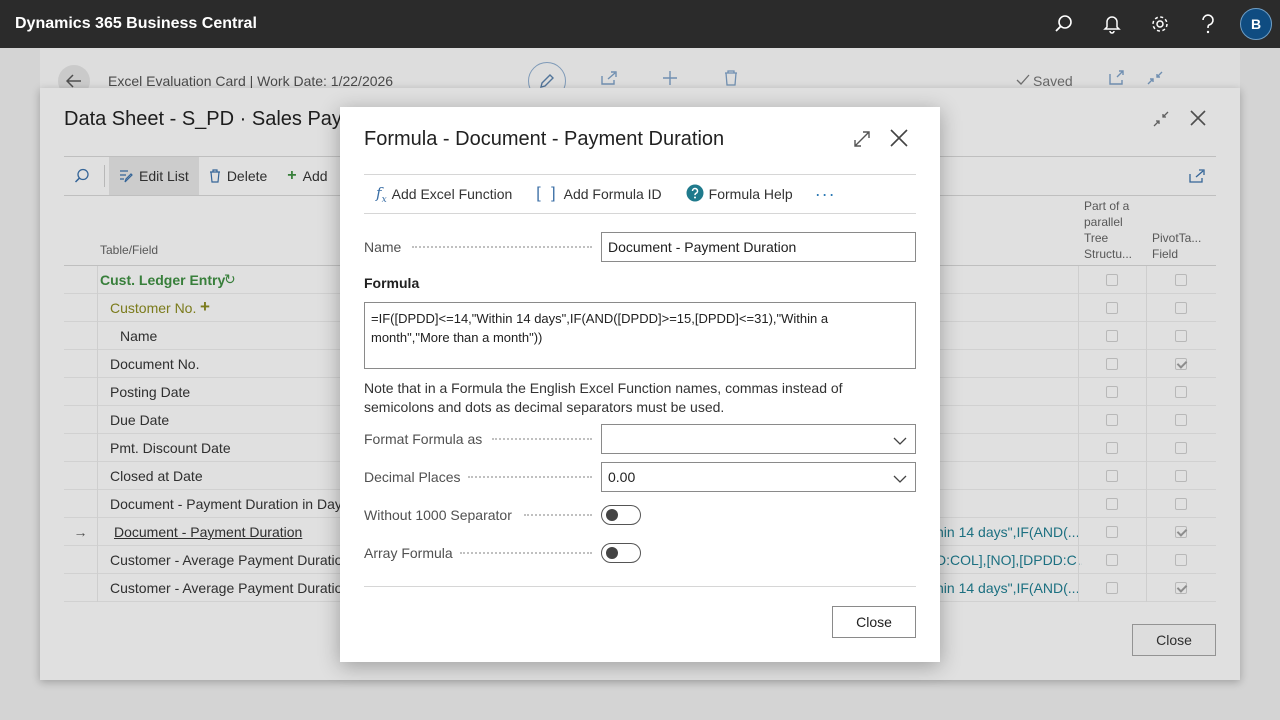 This screenshot has width=1280, height=720. What do you see at coordinates (758, 439) in the screenshot?
I see `format-formula-select` at bounding box center [758, 439].